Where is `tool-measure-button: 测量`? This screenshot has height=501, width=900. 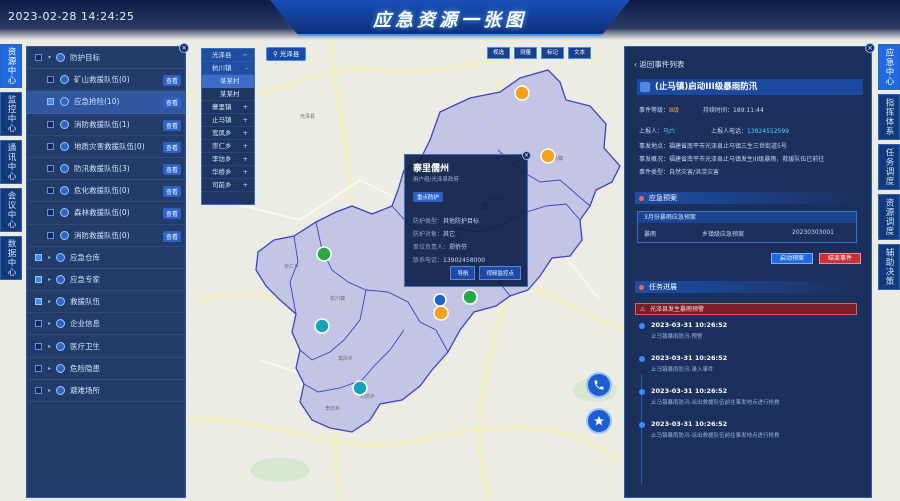
tool-measure-button: 测量 is located at coordinates (526, 53).